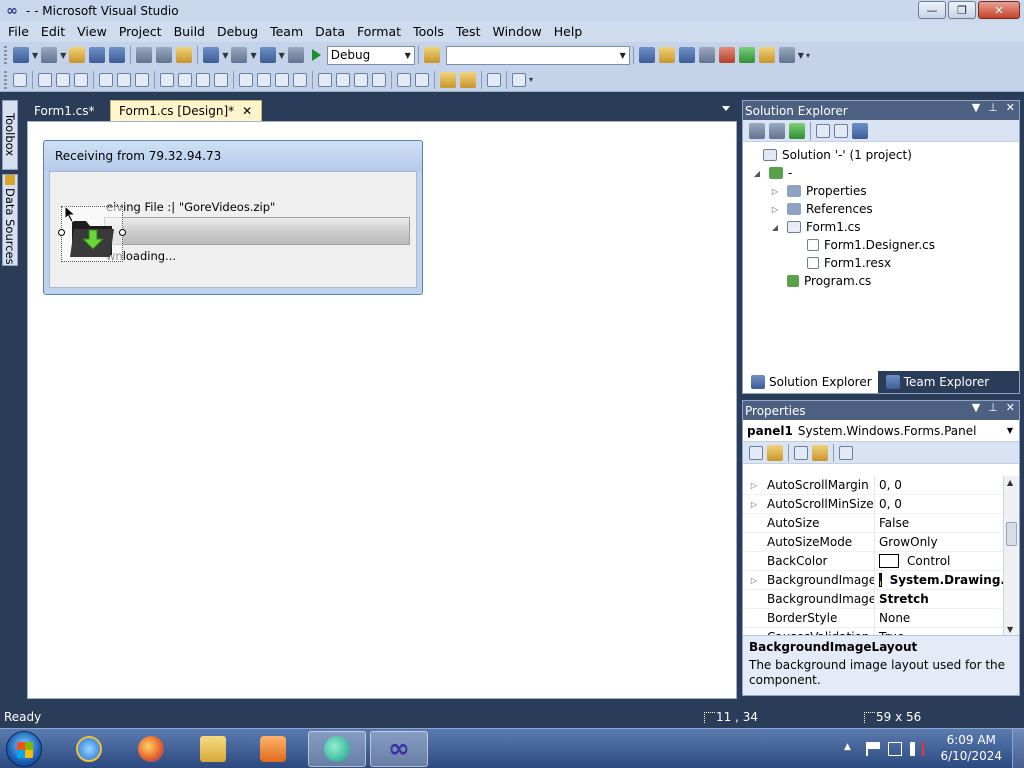  Describe the element at coordinates (881, 263) in the screenshot. I see `tree-item-form1-resx: Form1.resx` at that location.